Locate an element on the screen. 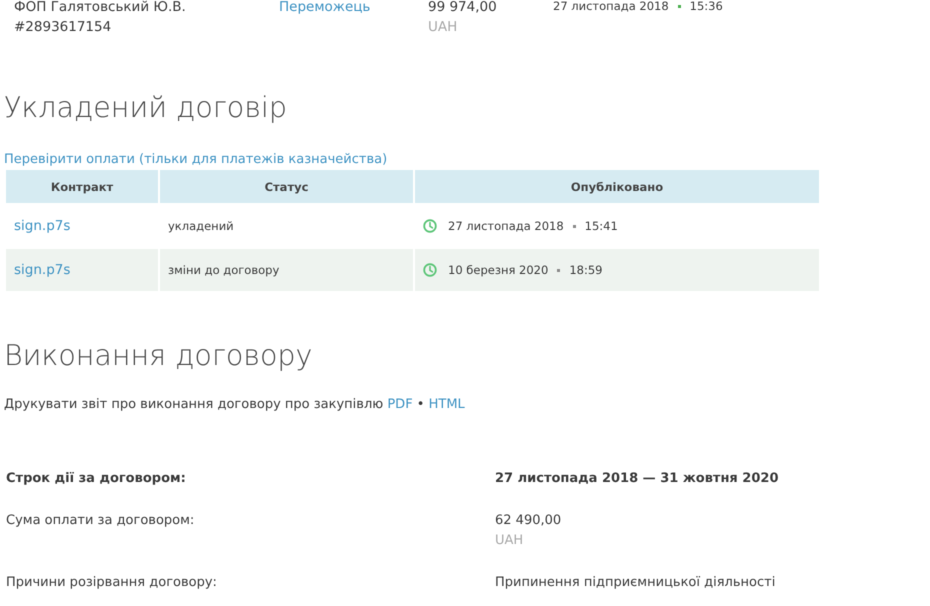 This screenshot has width=930, height=606. column-header: Опубліковано is located at coordinates (617, 186).